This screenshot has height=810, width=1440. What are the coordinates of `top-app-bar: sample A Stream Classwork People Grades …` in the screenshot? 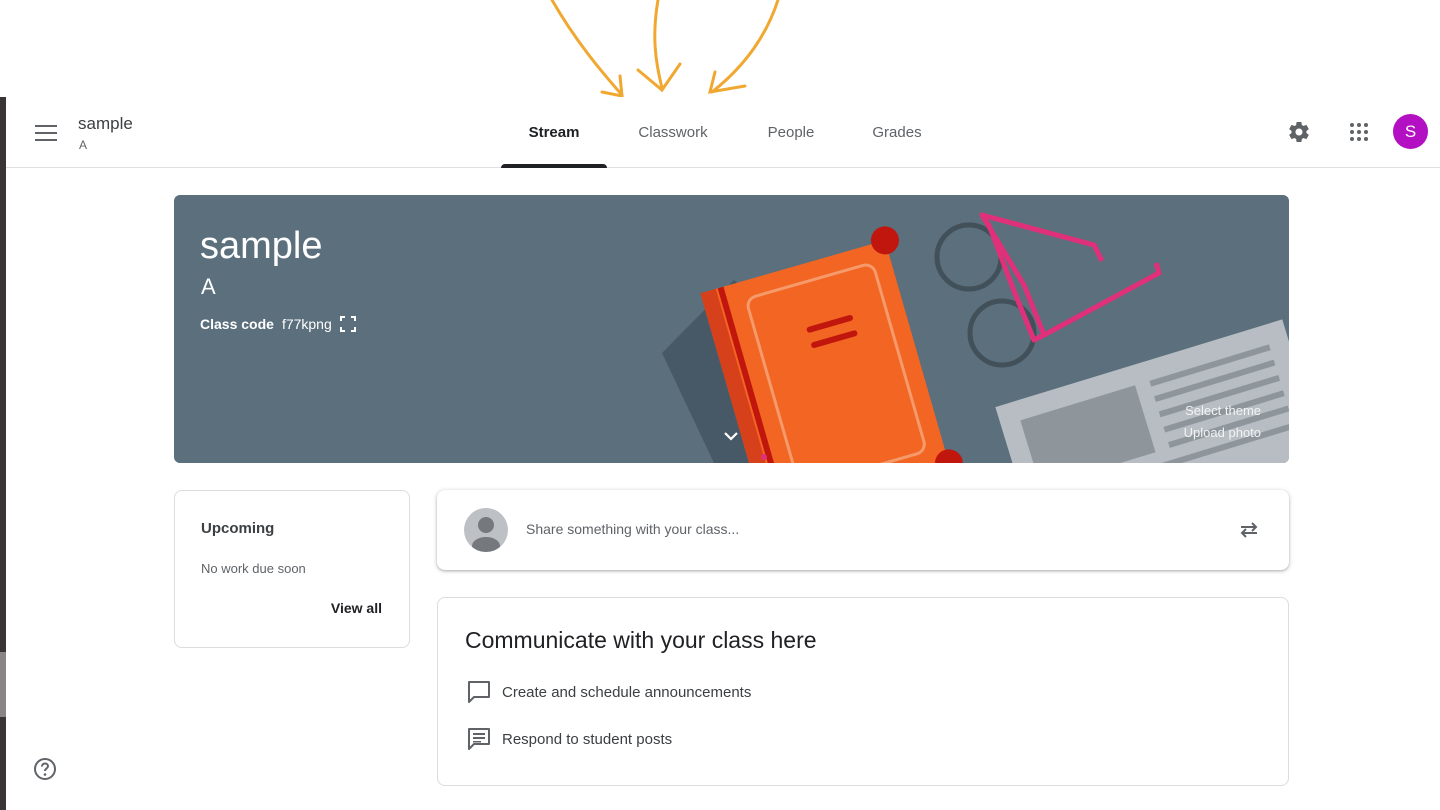 It's located at (723, 132).